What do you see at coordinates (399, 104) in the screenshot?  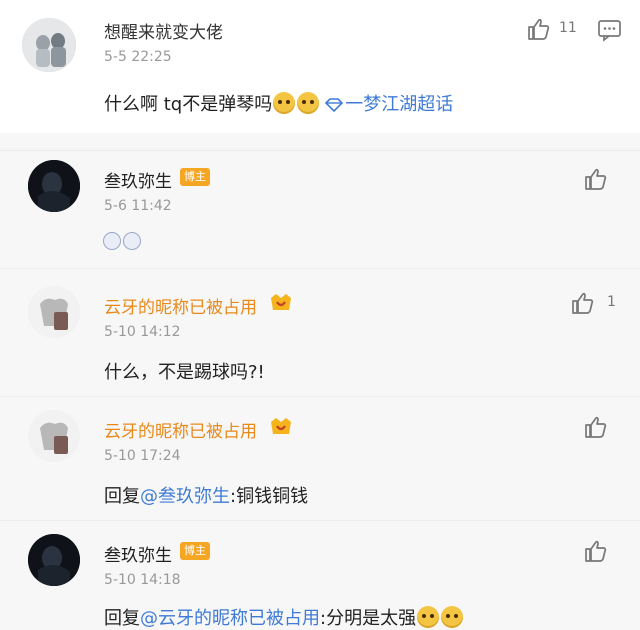 I see `topic-link: 一梦江湖超话` at bounding box center [399, 104].